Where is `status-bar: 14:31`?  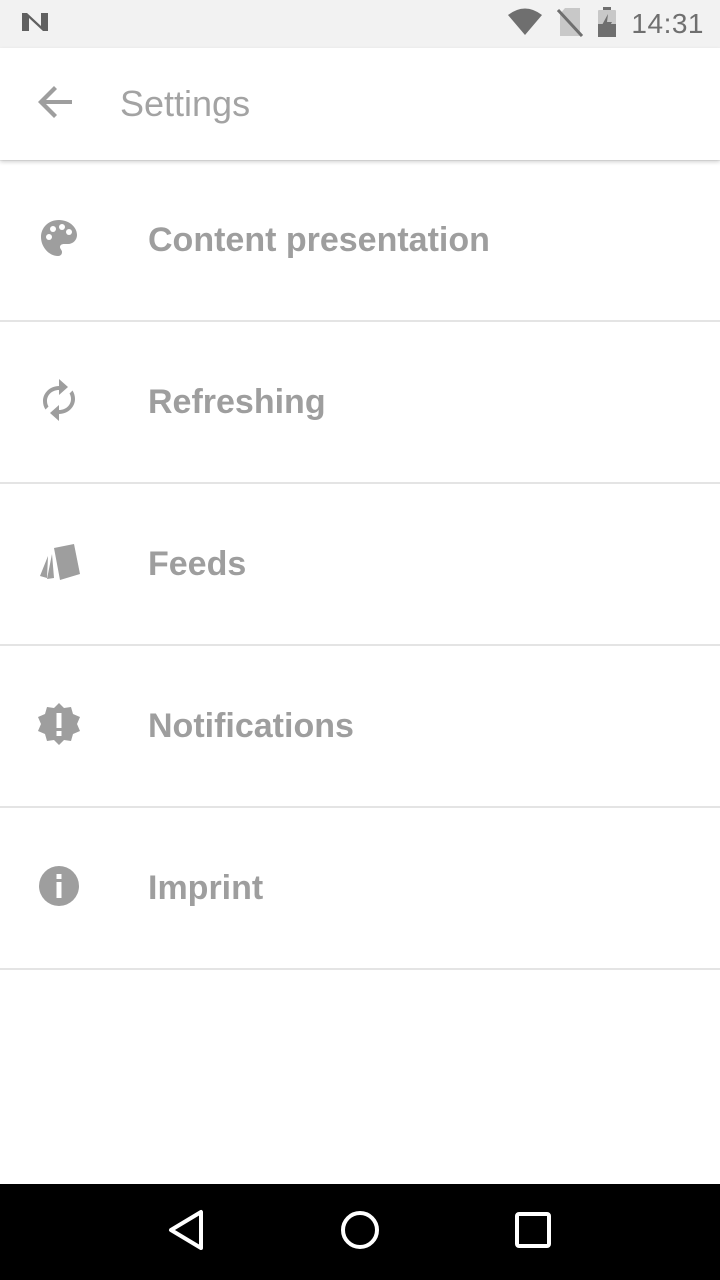
status-bar: 14:31 is located at coordinates (360, 24).